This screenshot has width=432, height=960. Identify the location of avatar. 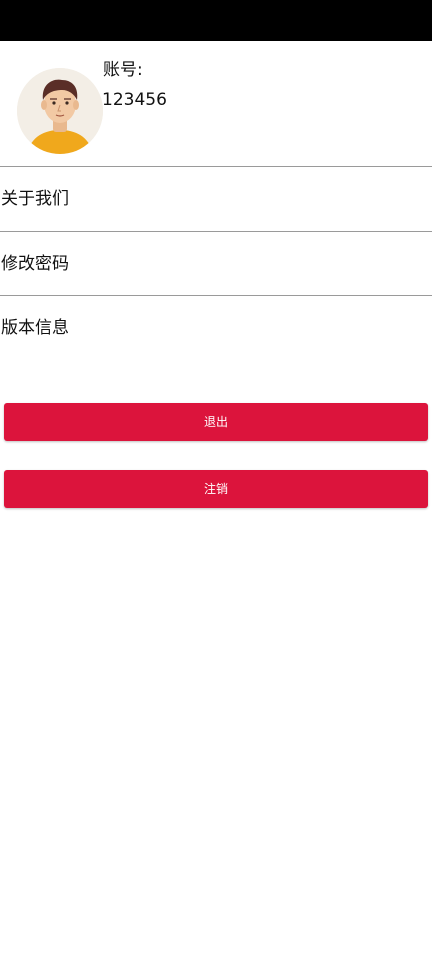
(60, 111).